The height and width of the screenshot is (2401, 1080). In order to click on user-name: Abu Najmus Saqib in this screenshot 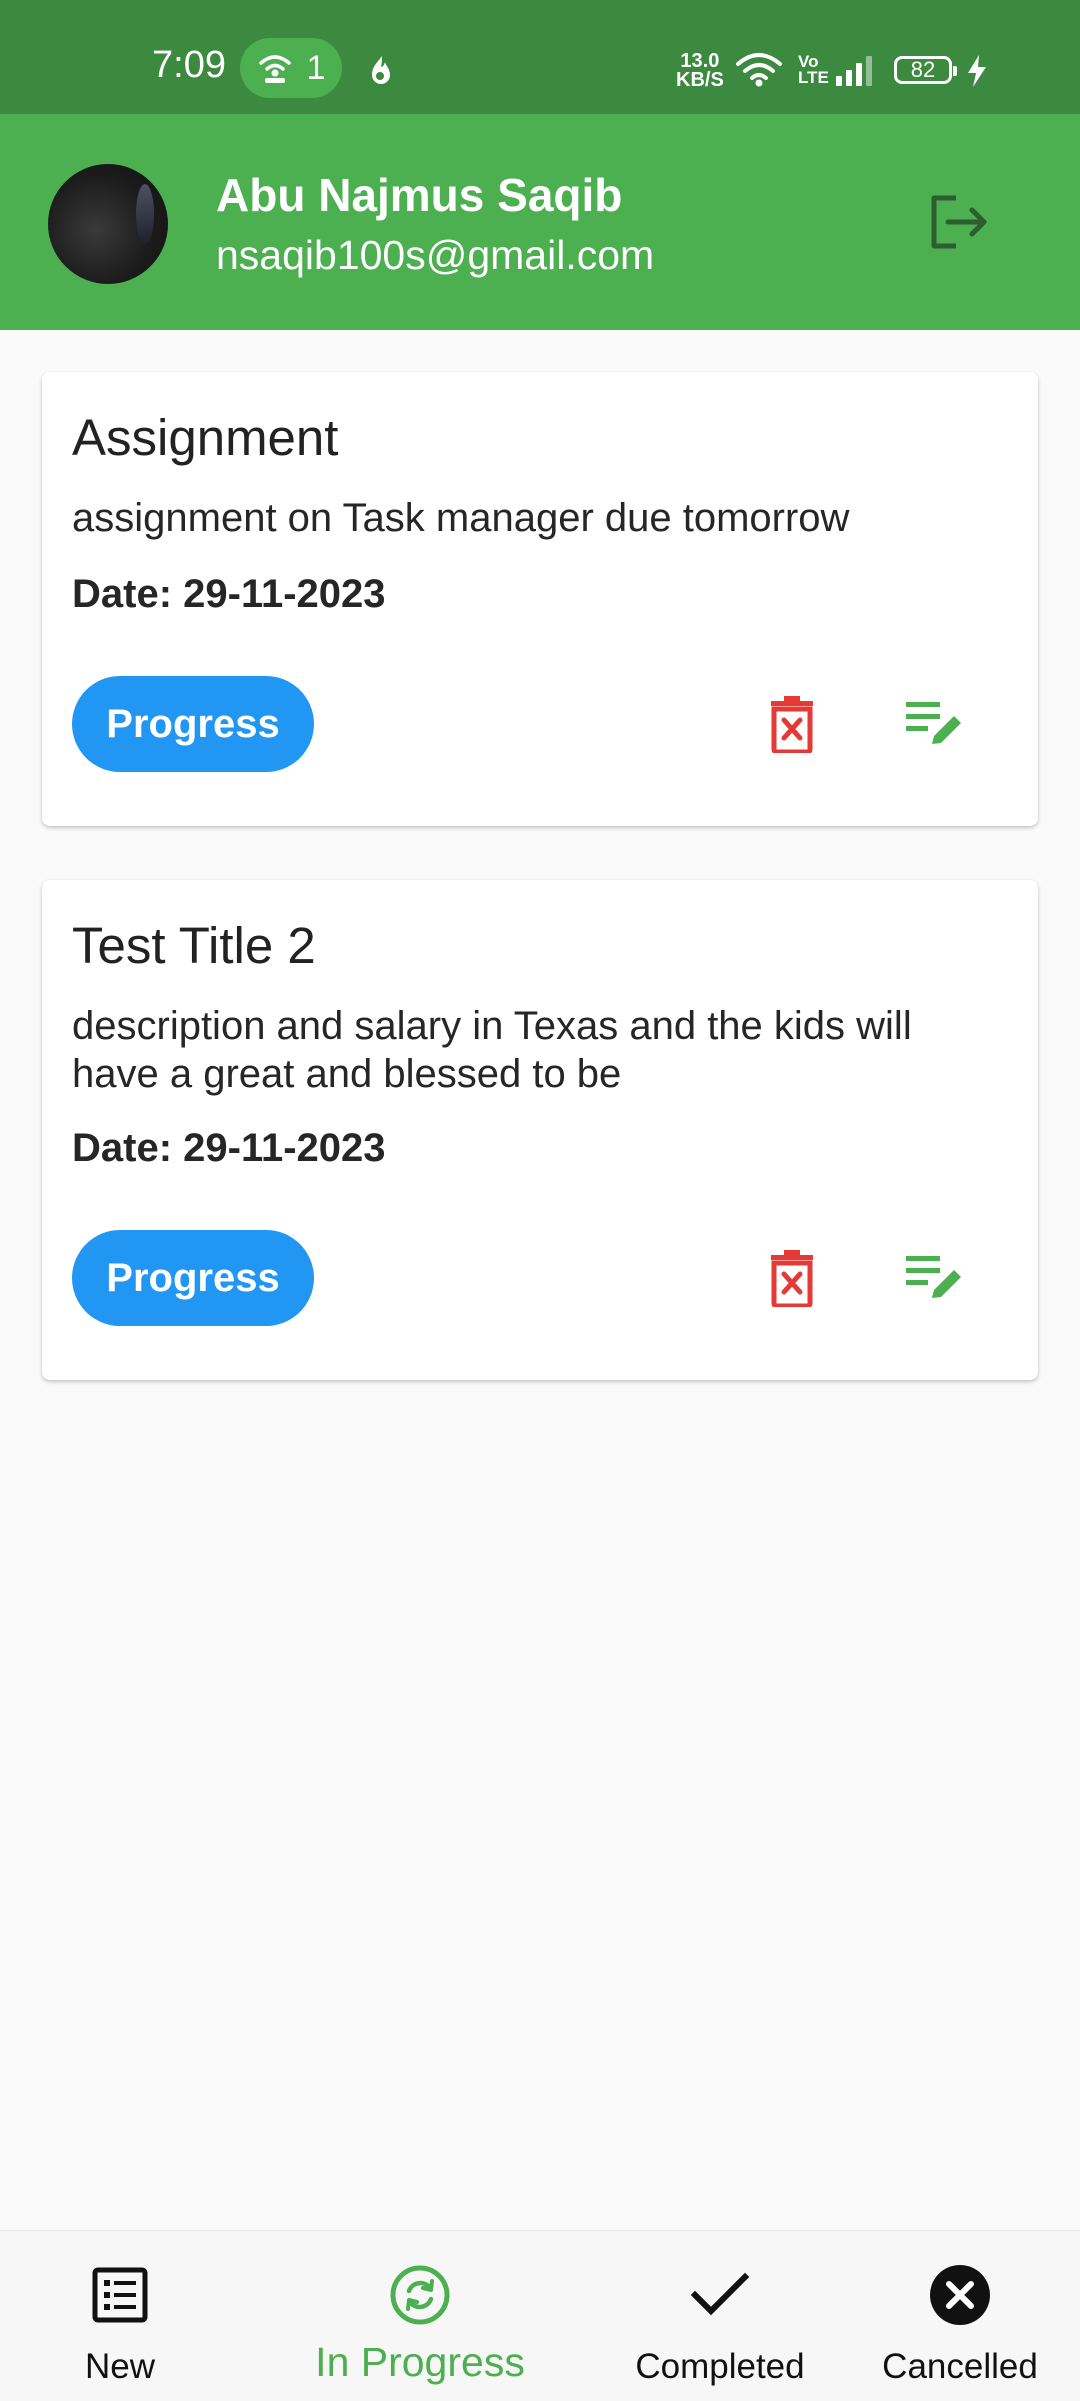, I will do `click(419, 195)`.